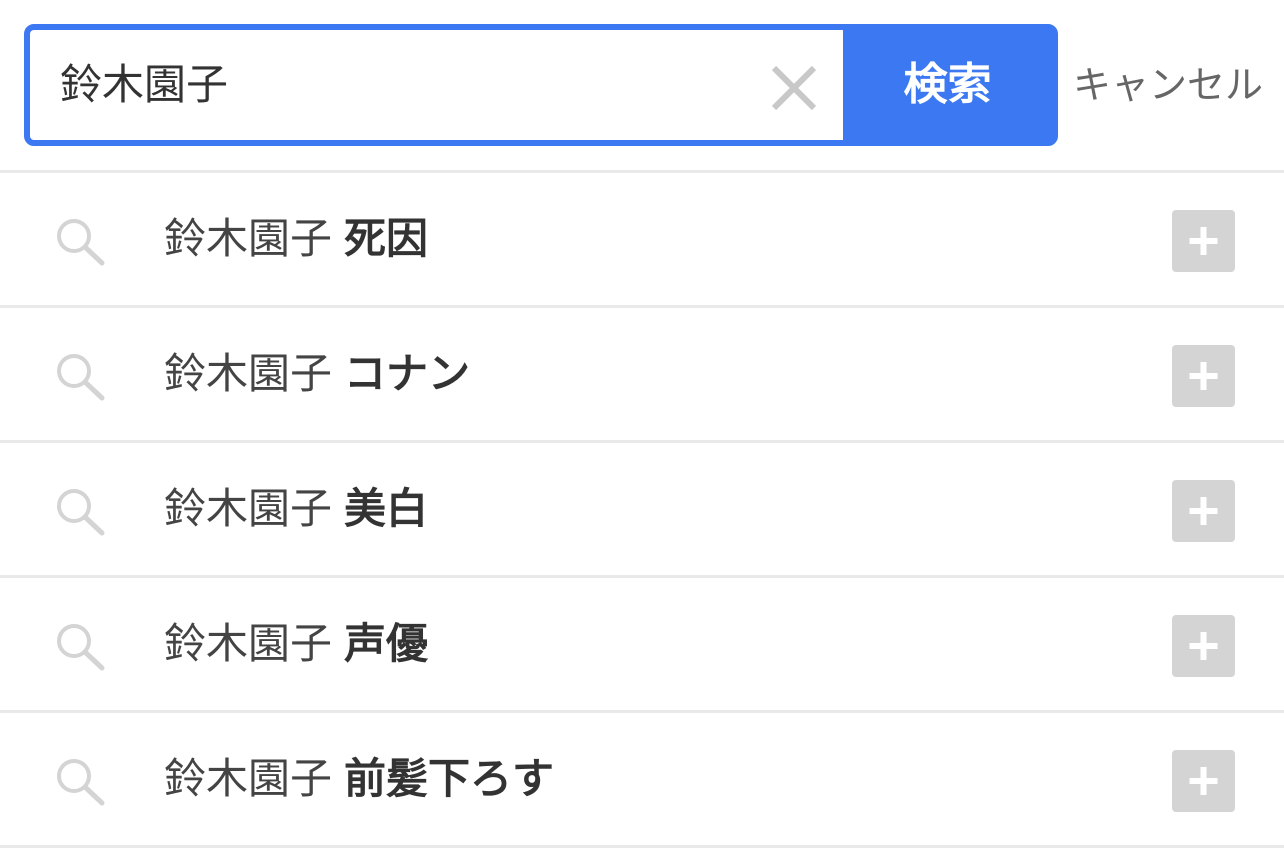  I want to click on search-field, so click(436, 85).